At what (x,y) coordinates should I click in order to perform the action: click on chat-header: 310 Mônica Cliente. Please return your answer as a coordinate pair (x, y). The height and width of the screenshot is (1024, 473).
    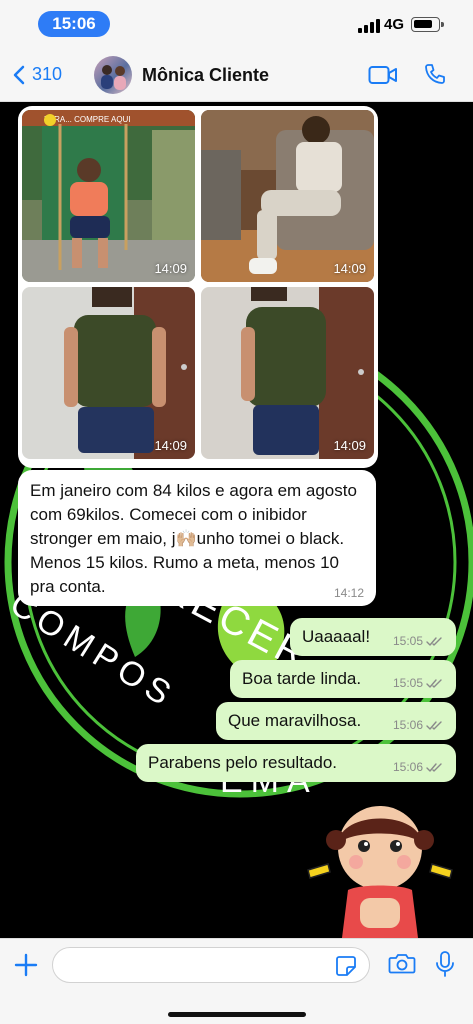
    Looking at the image, I should click on (236, 76).